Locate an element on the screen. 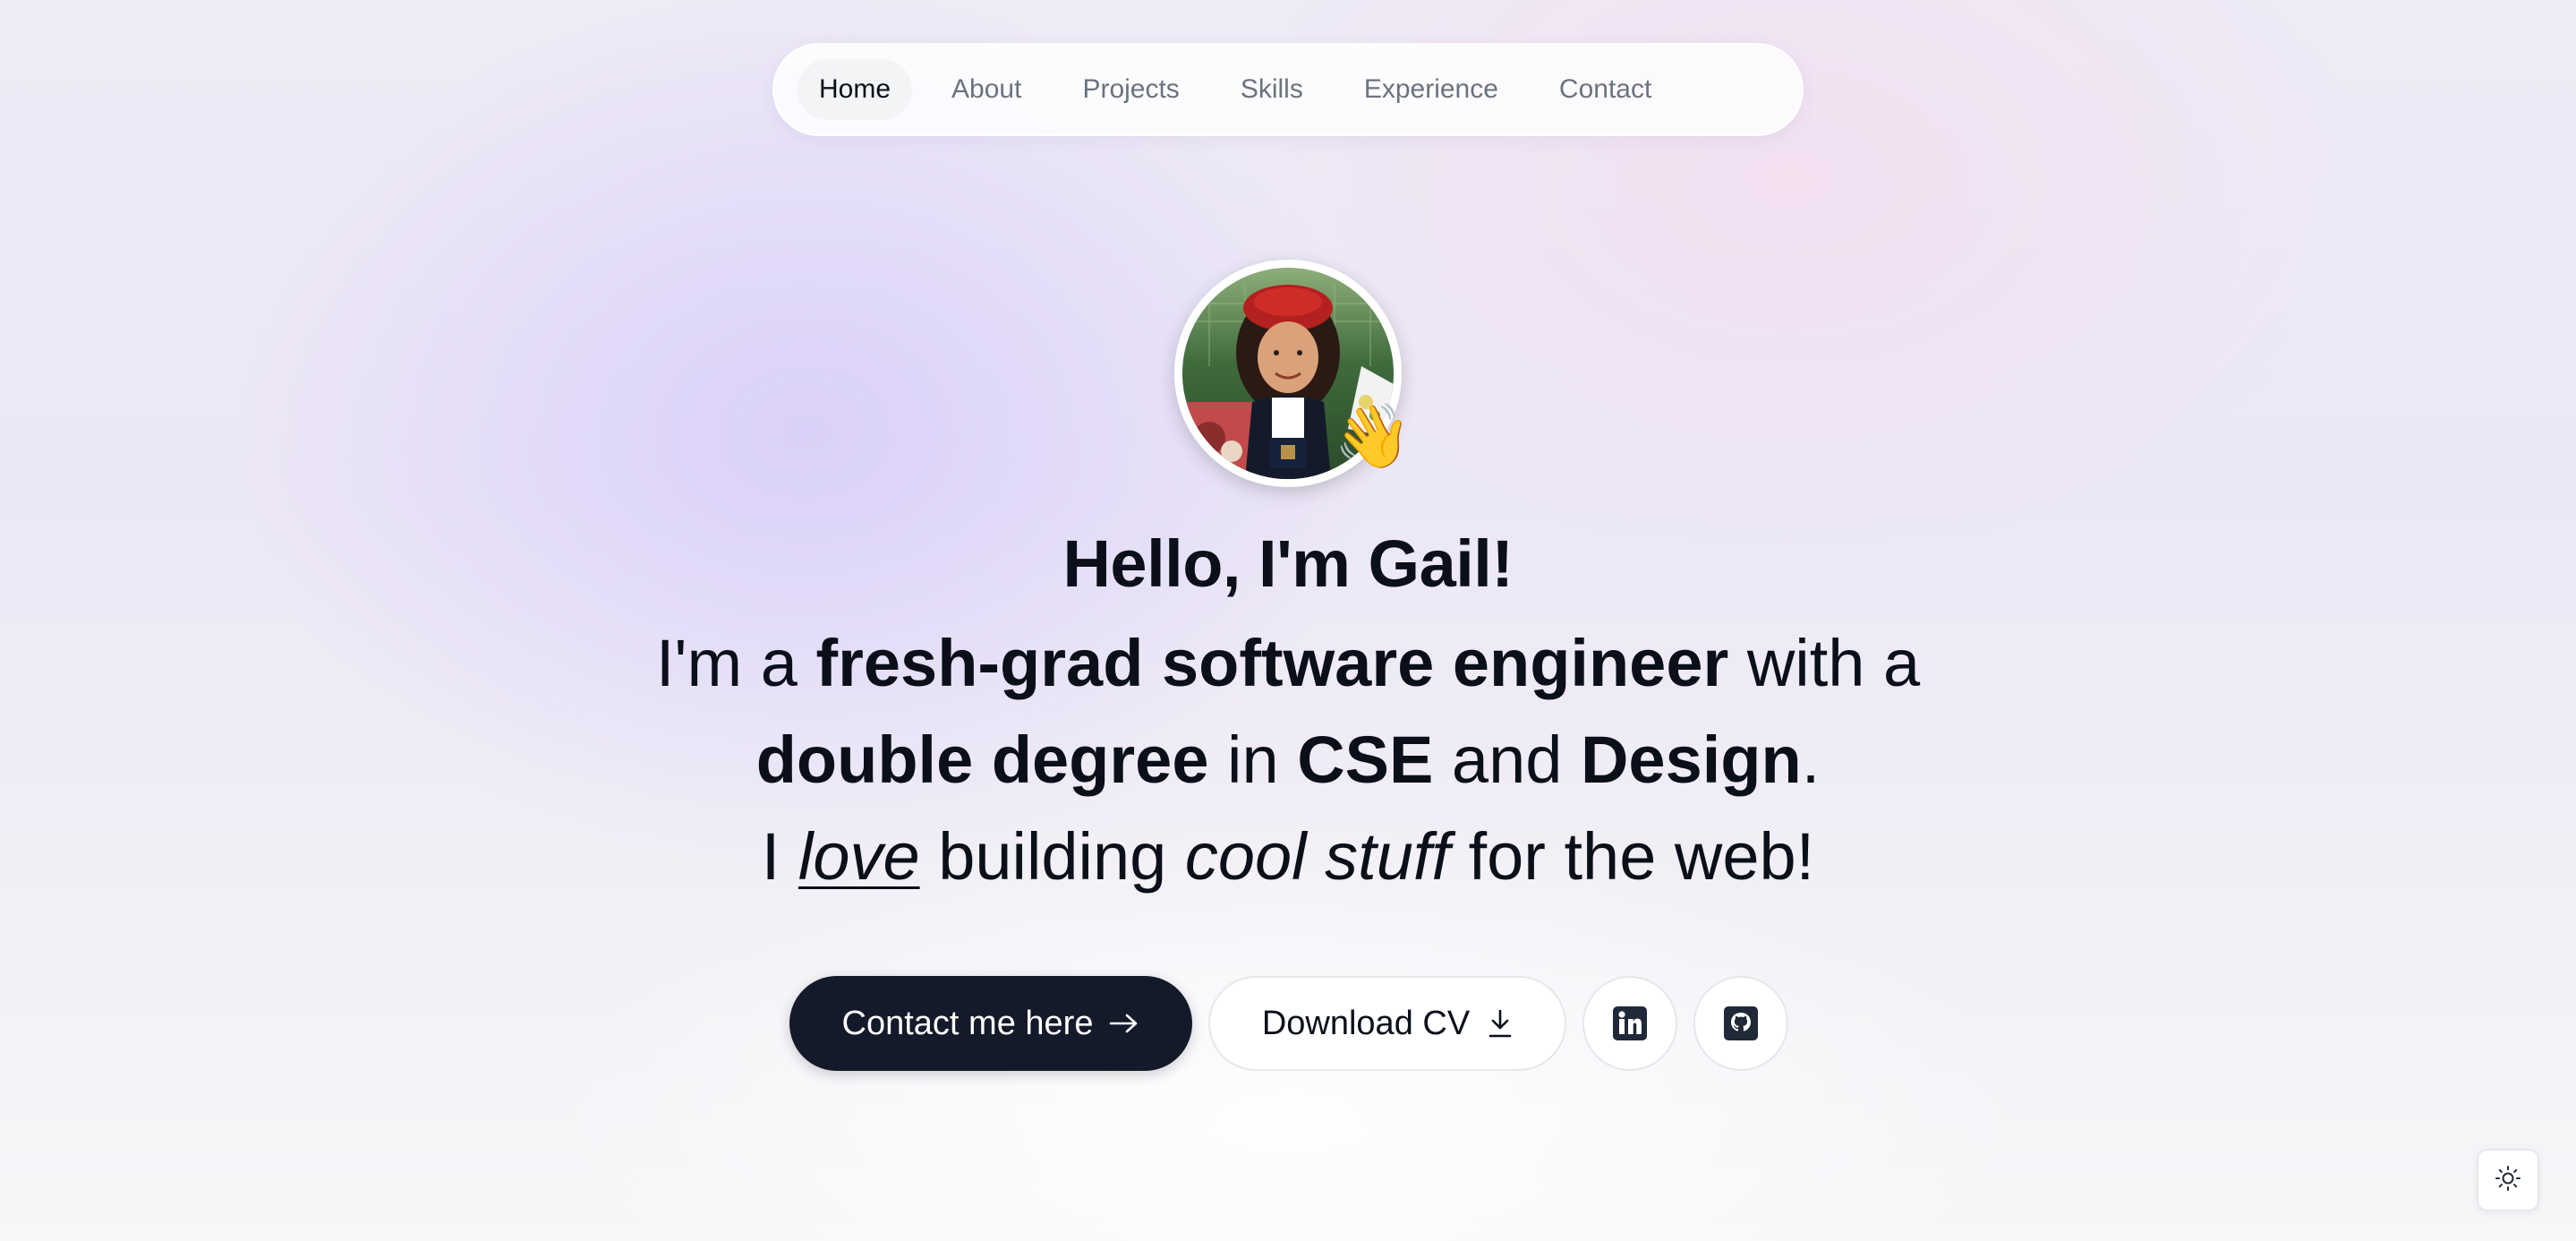  hero-line-3-mid: building is located at coordinates (1052, 856).